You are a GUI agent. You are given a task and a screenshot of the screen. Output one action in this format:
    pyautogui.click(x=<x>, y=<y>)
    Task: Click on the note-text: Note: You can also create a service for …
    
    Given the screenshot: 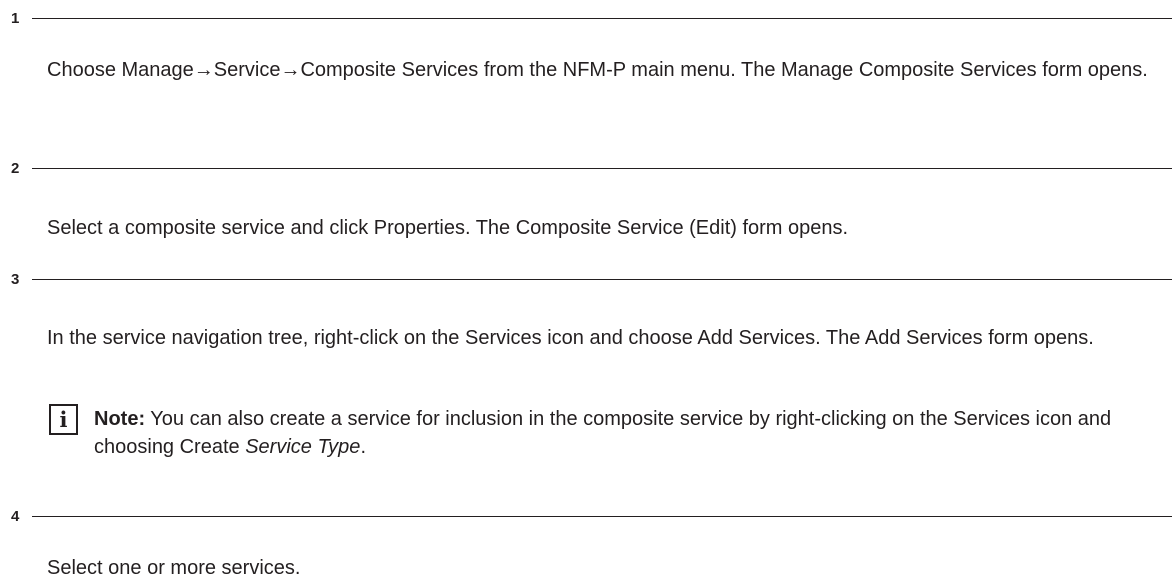 What is the action you would take?
    pyautogui.click(x=629, y=433)
    